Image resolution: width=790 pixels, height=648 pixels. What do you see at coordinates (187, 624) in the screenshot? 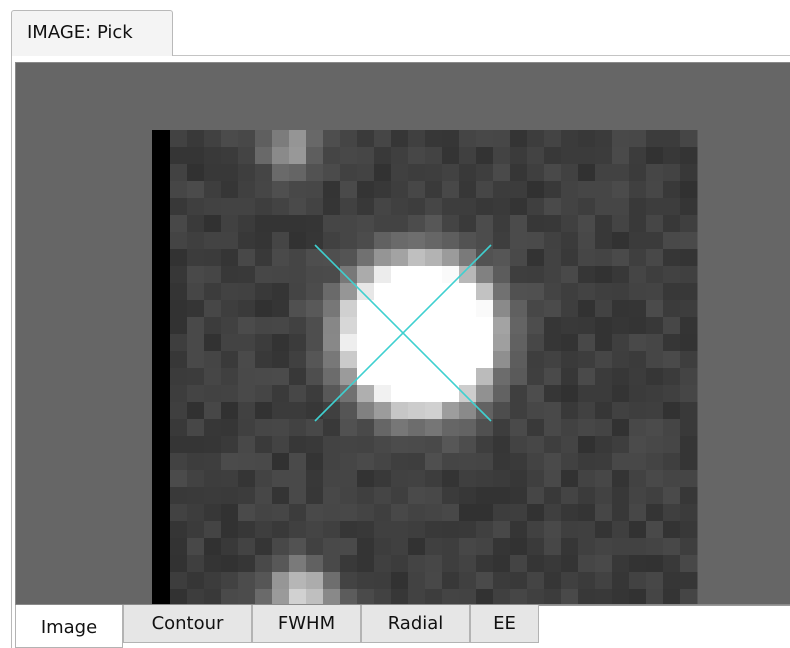
I see `tab-contour: Contour` at bounding box center [187, 624].